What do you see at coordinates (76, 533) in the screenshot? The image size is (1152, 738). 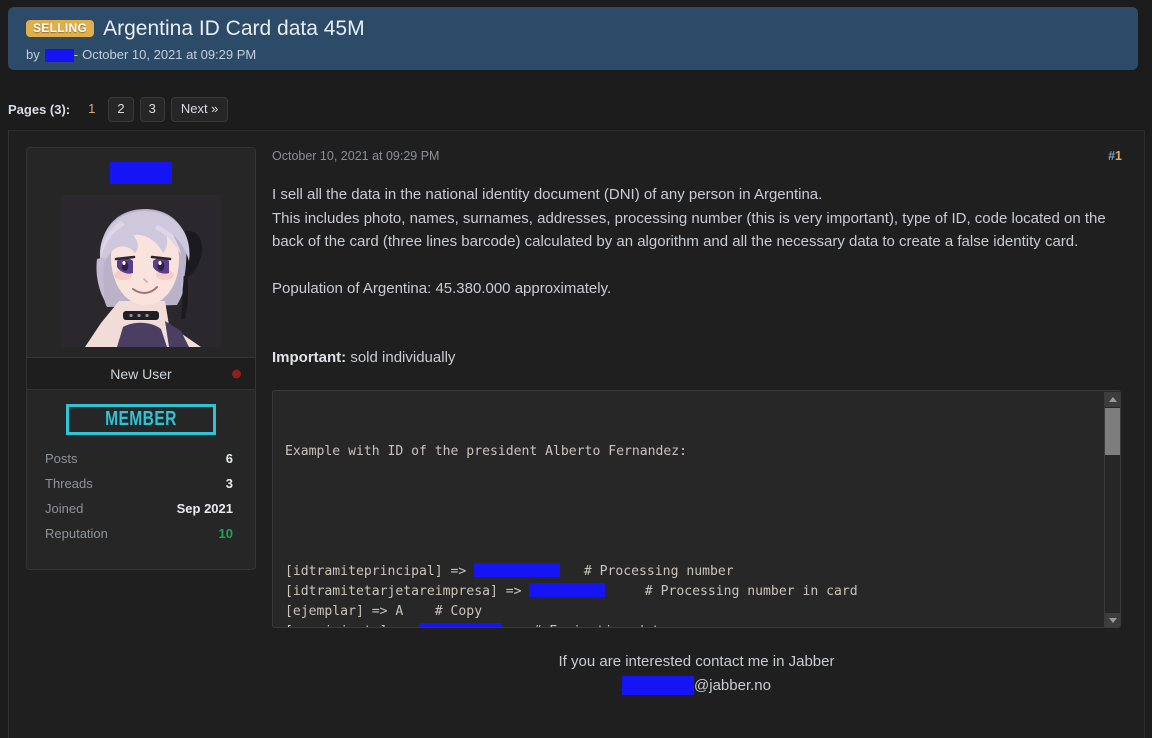 I see `stat-label-reputation: Reputation` at bounding box center [76, 533].